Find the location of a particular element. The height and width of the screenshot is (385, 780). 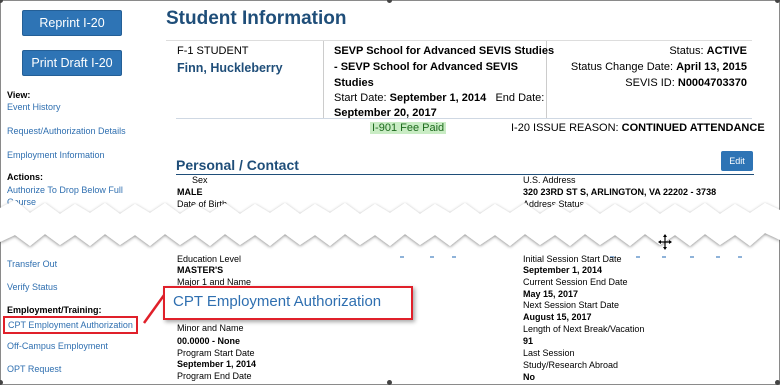

sevis-id-value: N0004703370 is located at coordinates (712, 83).